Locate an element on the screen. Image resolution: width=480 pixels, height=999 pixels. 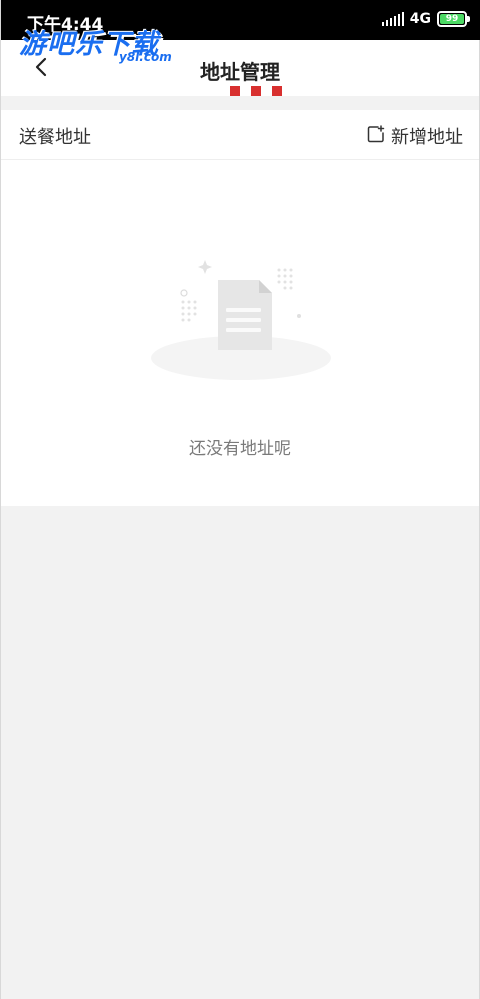
status-indicators: 4G 99 is located at coordinates (425, 19).